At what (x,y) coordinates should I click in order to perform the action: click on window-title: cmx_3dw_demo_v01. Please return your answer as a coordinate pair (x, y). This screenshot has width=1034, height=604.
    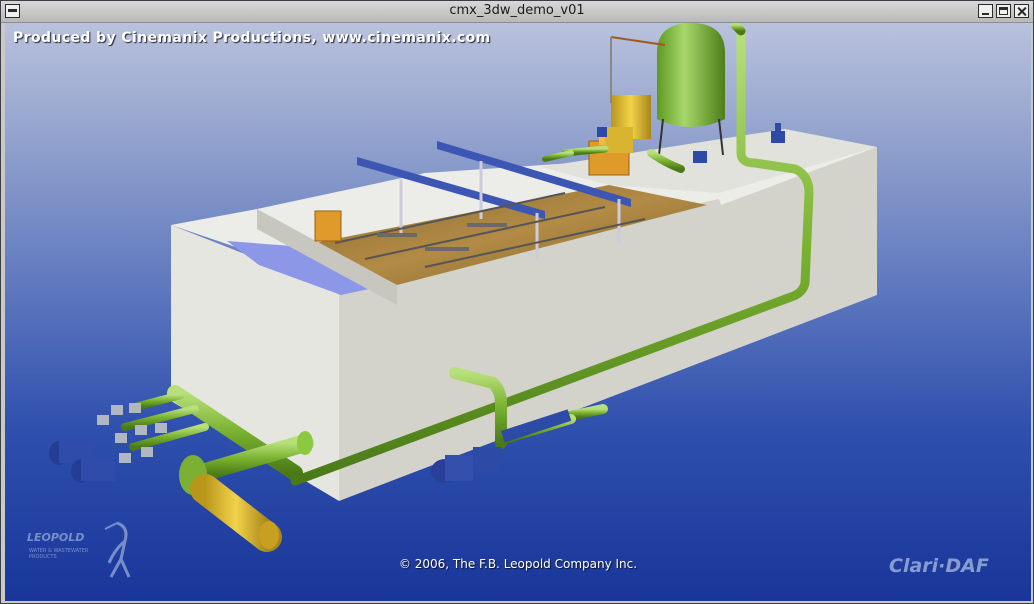
    Looking at the image, I should click on (517, 10).